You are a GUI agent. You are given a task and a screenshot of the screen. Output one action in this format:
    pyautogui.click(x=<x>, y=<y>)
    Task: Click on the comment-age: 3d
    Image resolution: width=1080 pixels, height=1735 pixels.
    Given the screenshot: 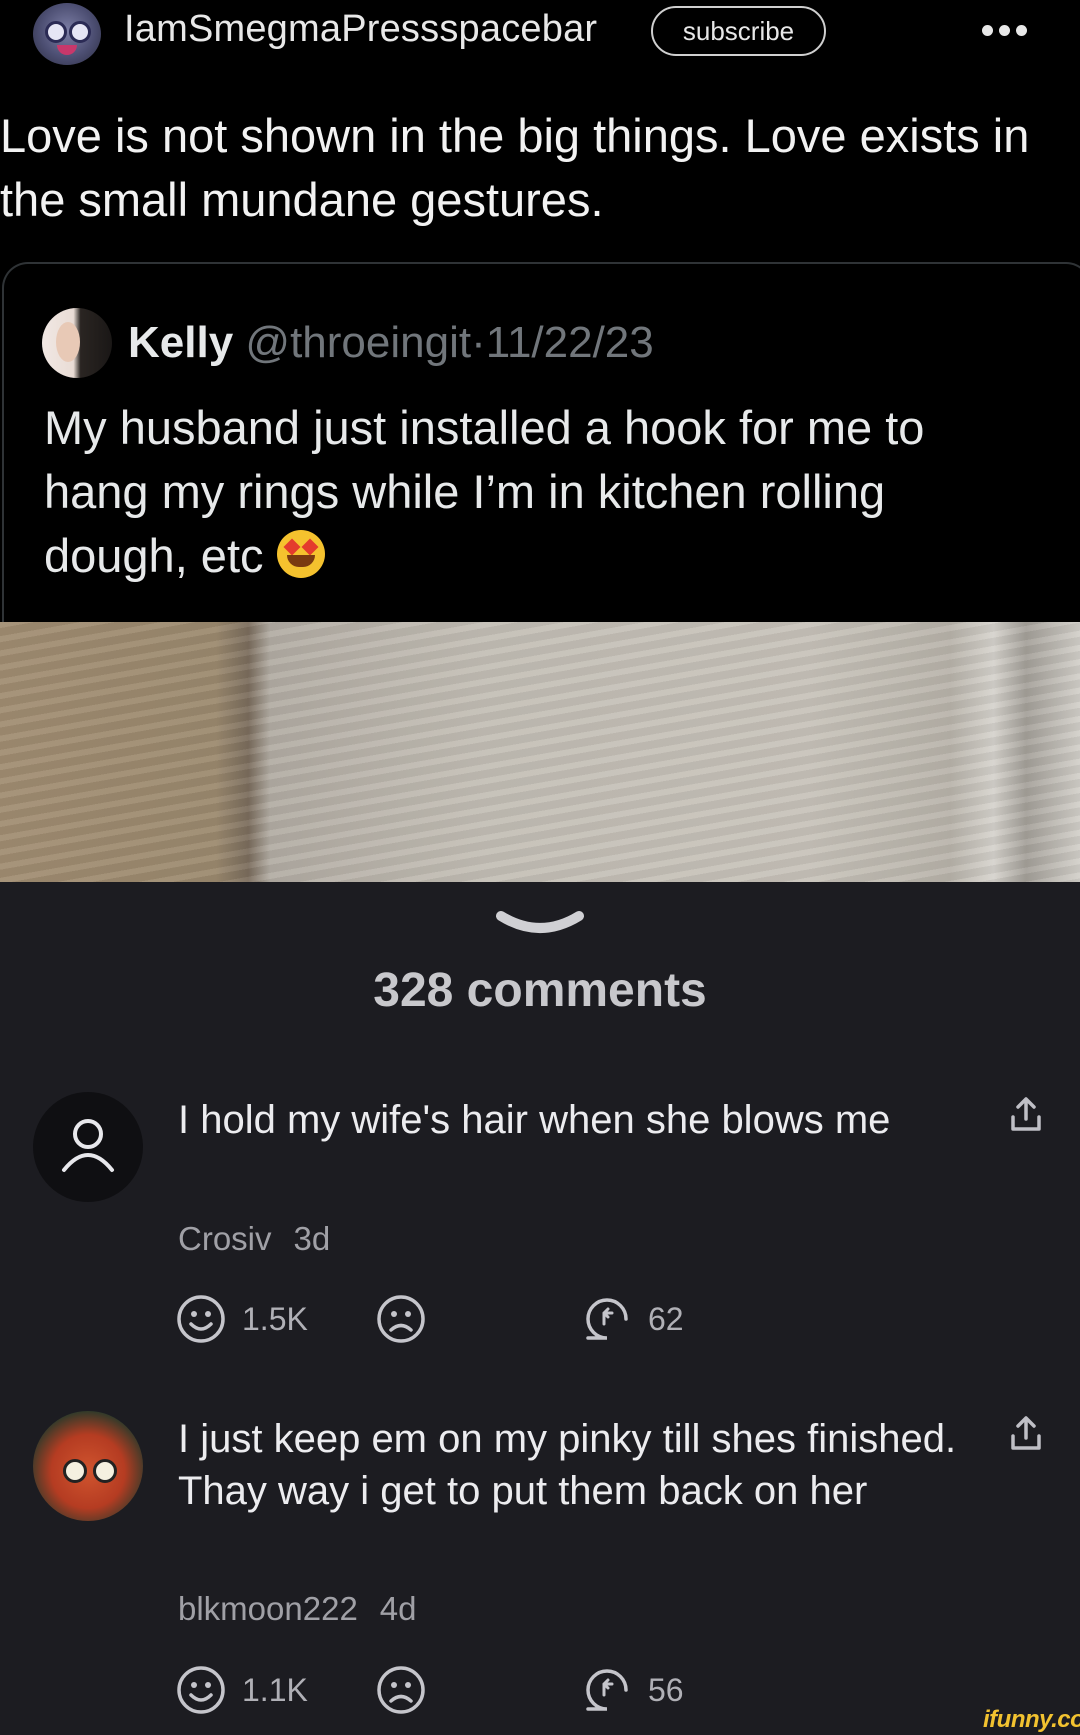 What is the action you would take?
    pyautogui.click(x=312, y=1238)
    